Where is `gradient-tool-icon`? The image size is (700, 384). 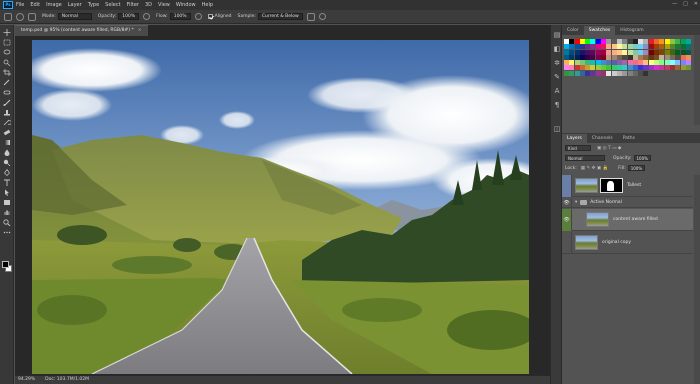 gradient-tool-icon is located at coordinates (7, 142).